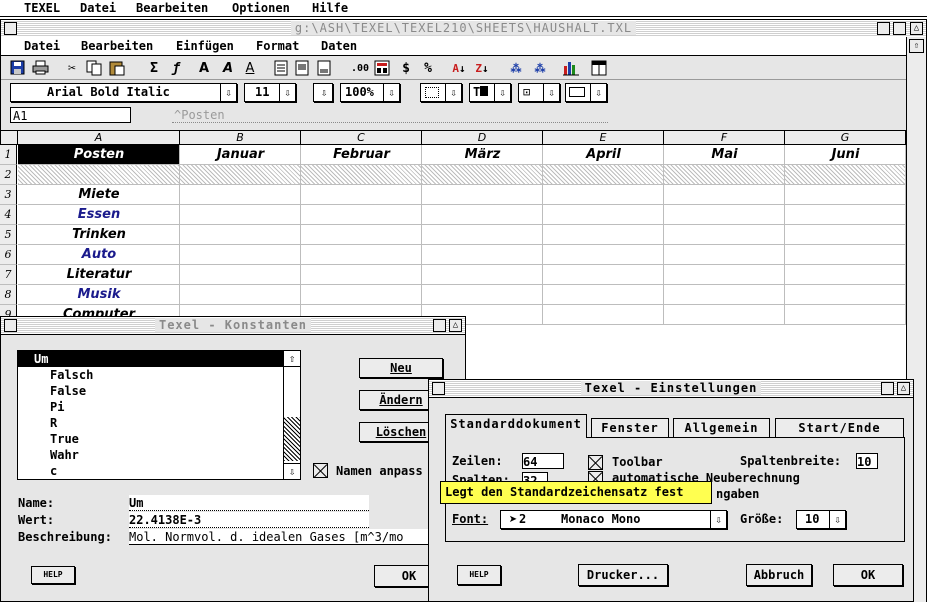 This screenshot has height=602, width=927. What do you see at coordinates (277, 46) in the screenshot?
I see `doc-menu-format: Format` at bounding box center [277, 46].